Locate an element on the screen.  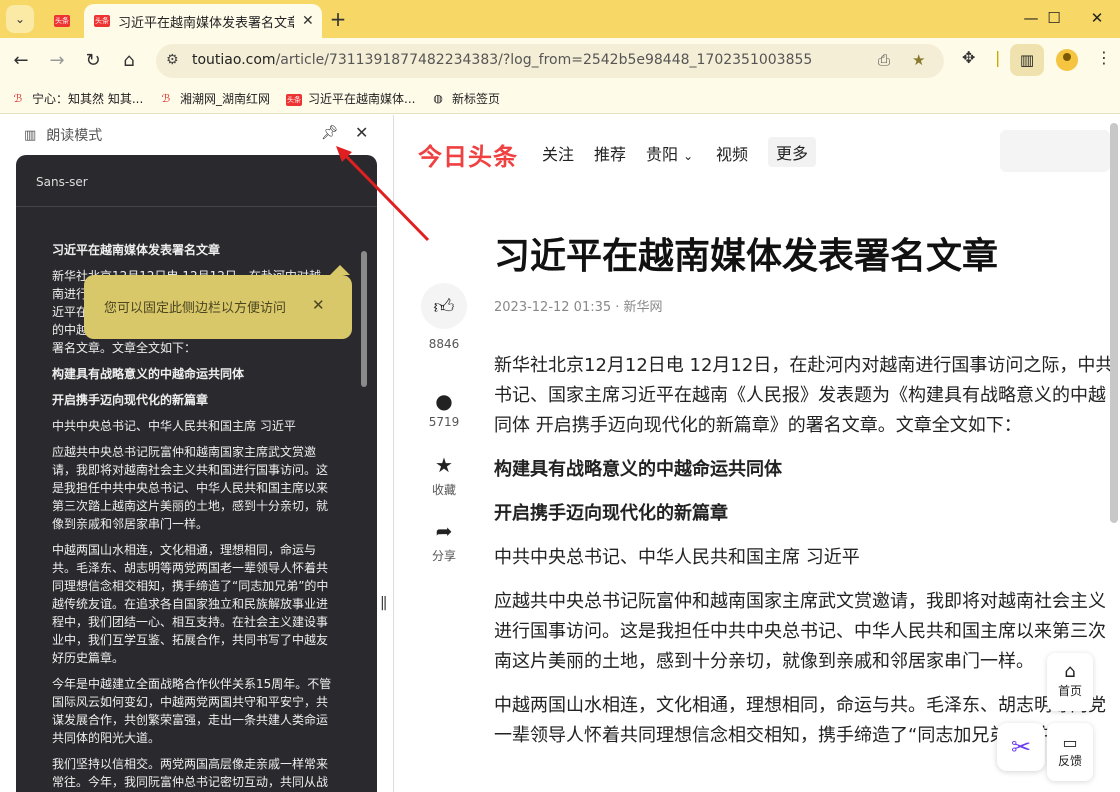
close-tooltip-icon: ✕ is located at coordinates (318, 305).